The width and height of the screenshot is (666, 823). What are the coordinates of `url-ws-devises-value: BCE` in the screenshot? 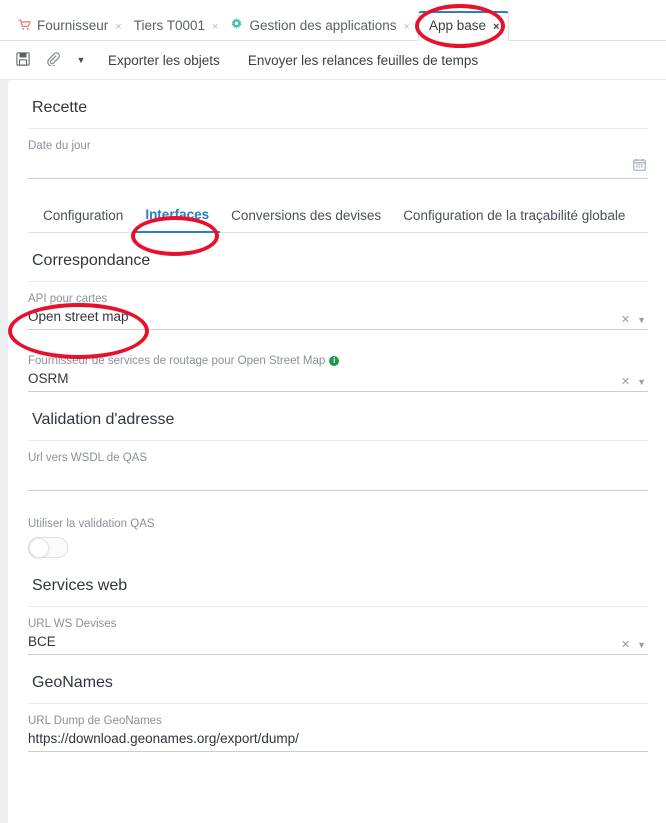 It's located at (338, 643).